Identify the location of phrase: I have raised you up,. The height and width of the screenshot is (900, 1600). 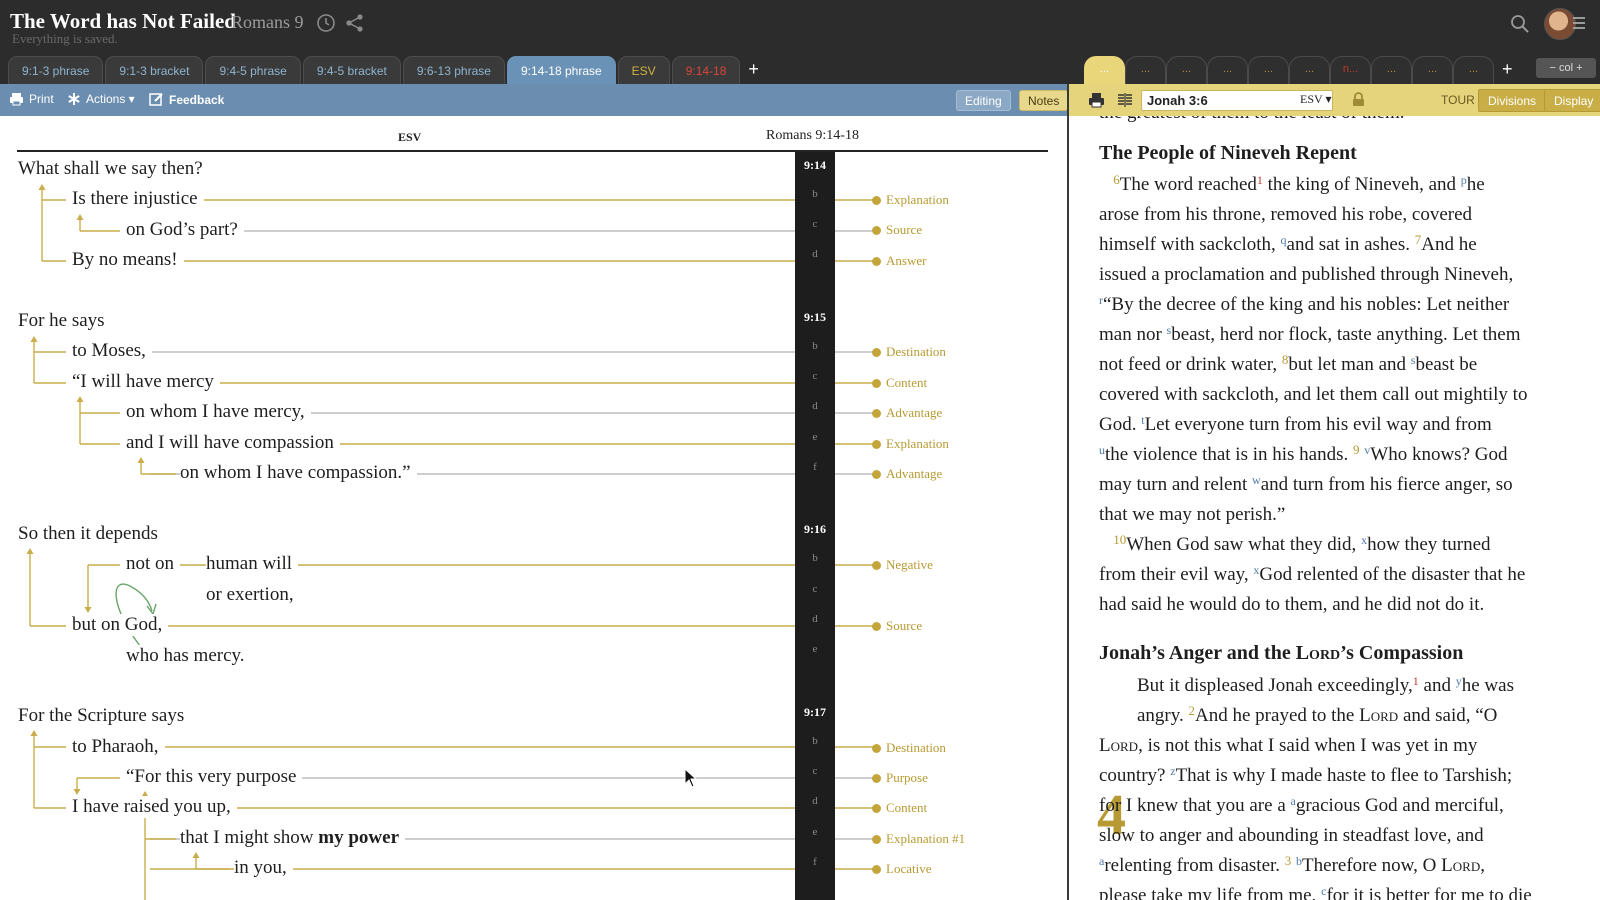
(154, 807).